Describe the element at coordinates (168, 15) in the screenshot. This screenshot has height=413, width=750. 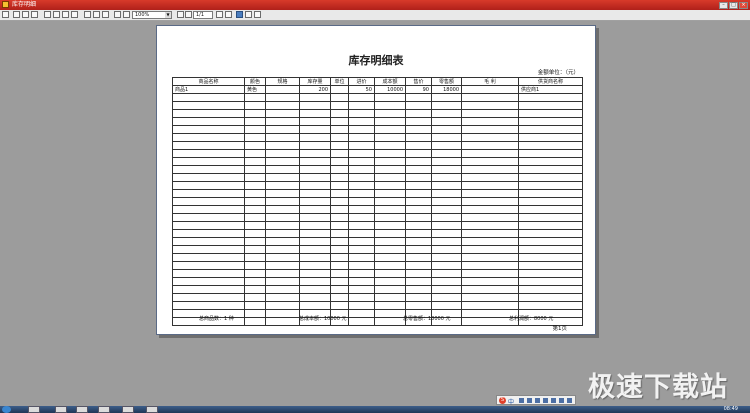
I see `chevron-down-icon: ▼` at that location.